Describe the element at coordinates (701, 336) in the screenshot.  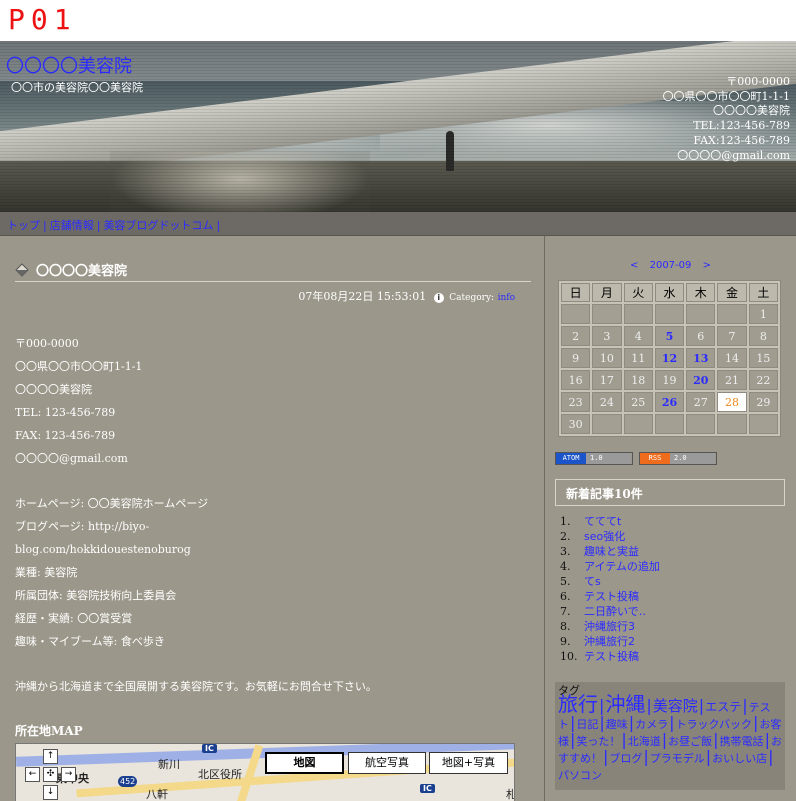
I see `calendar-day: 6` at that location.